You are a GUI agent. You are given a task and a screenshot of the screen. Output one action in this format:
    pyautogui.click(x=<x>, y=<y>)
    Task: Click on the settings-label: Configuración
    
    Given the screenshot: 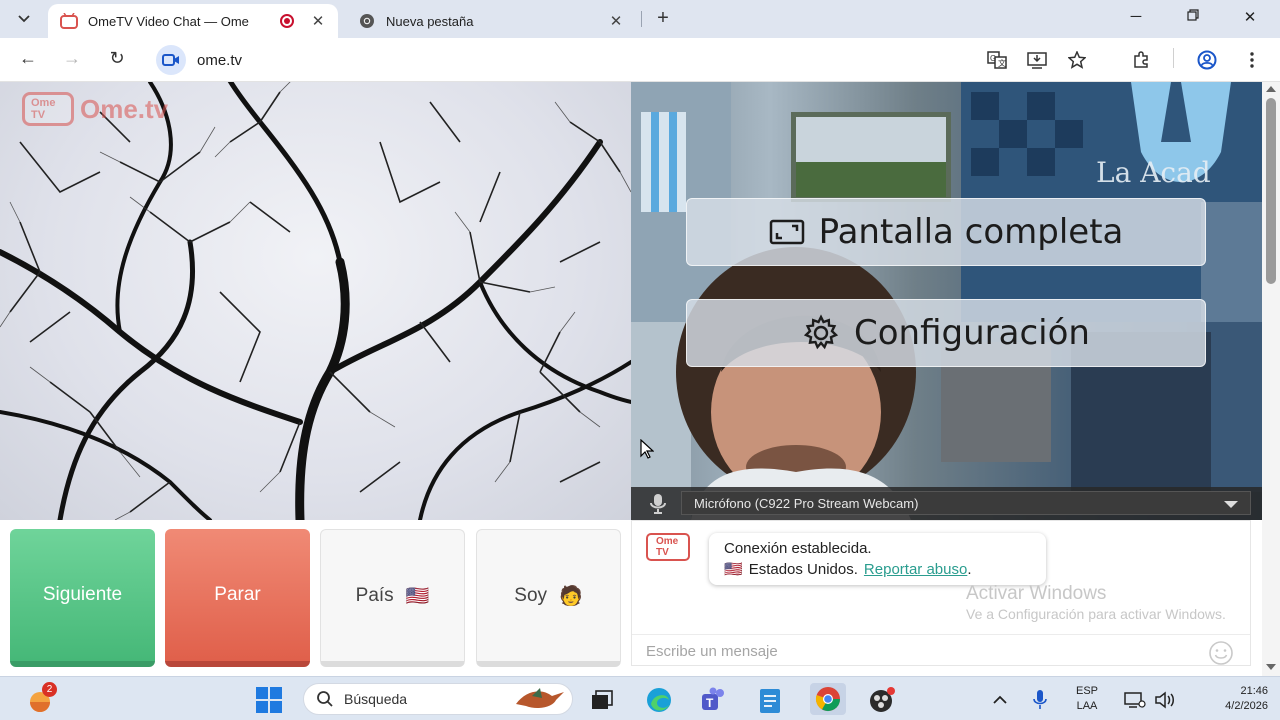 What is the action you would take?
    pyautogui.click(x=972, y=333)
    